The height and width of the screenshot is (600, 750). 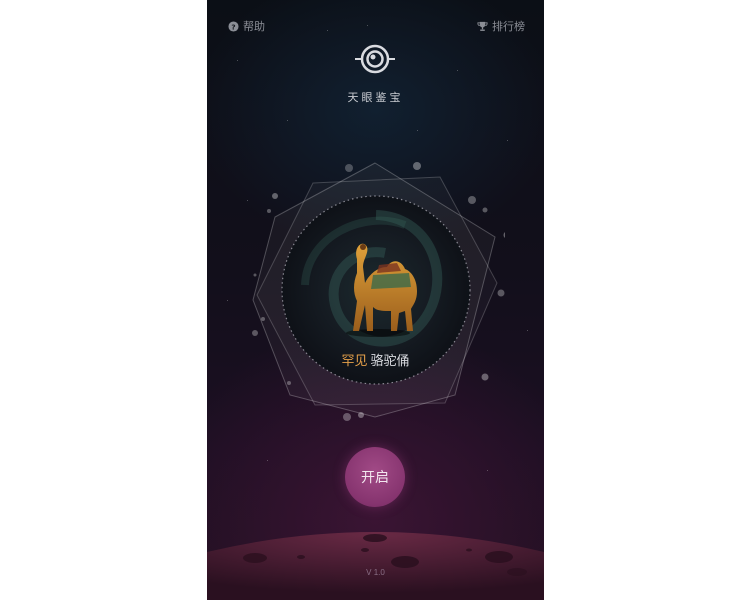 What do you see at coordinates (482, 26) in the screenshot?
I see `trophy-icon` at bounding box center [482, 26].